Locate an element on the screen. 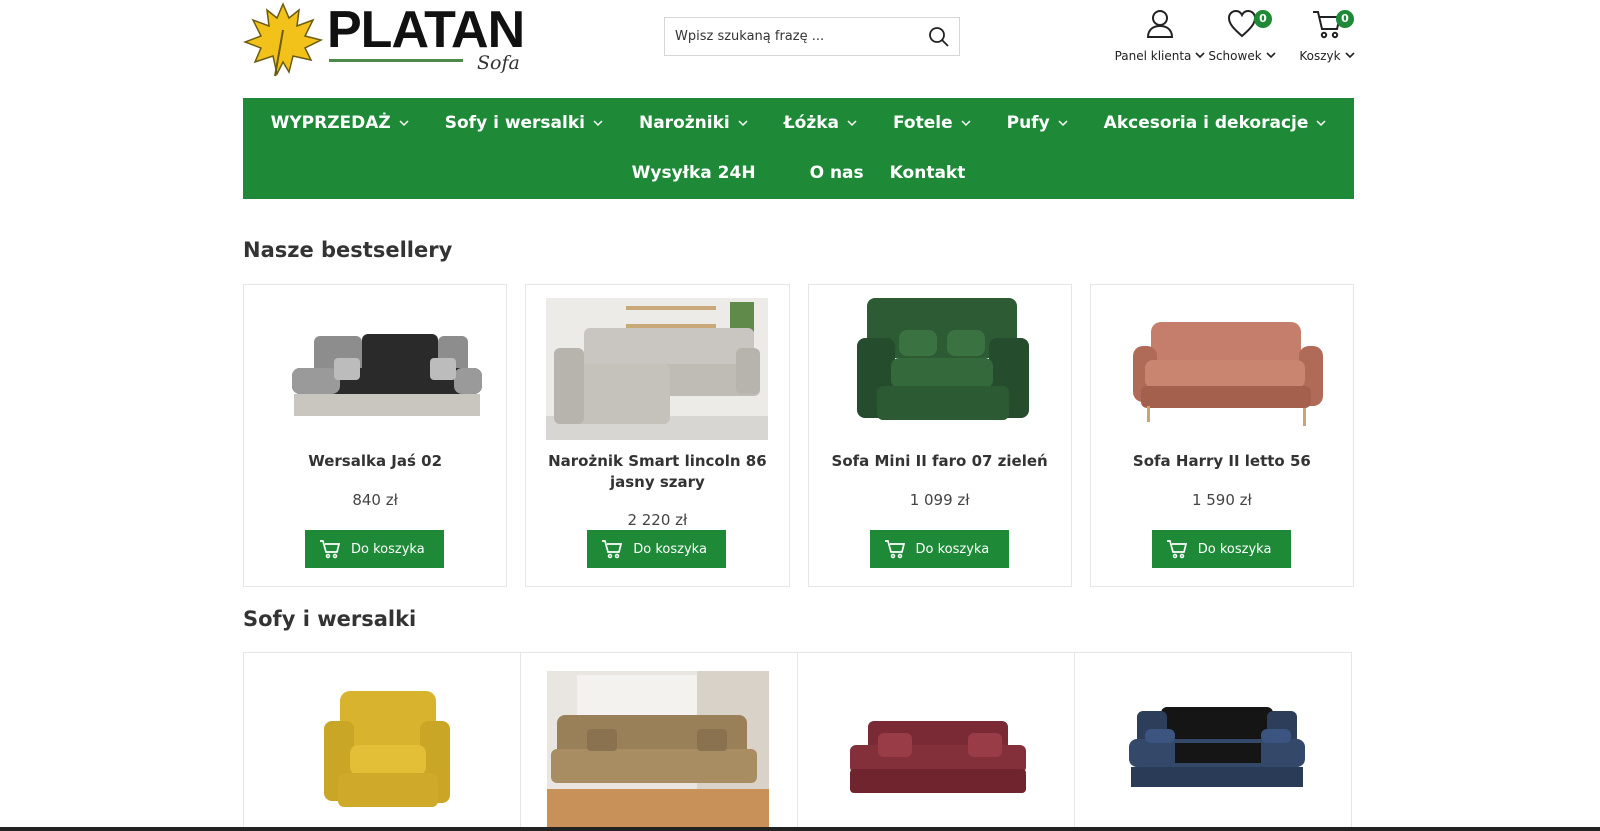  nav-item-beds: Łóżka is located at coordinates (820, 123).